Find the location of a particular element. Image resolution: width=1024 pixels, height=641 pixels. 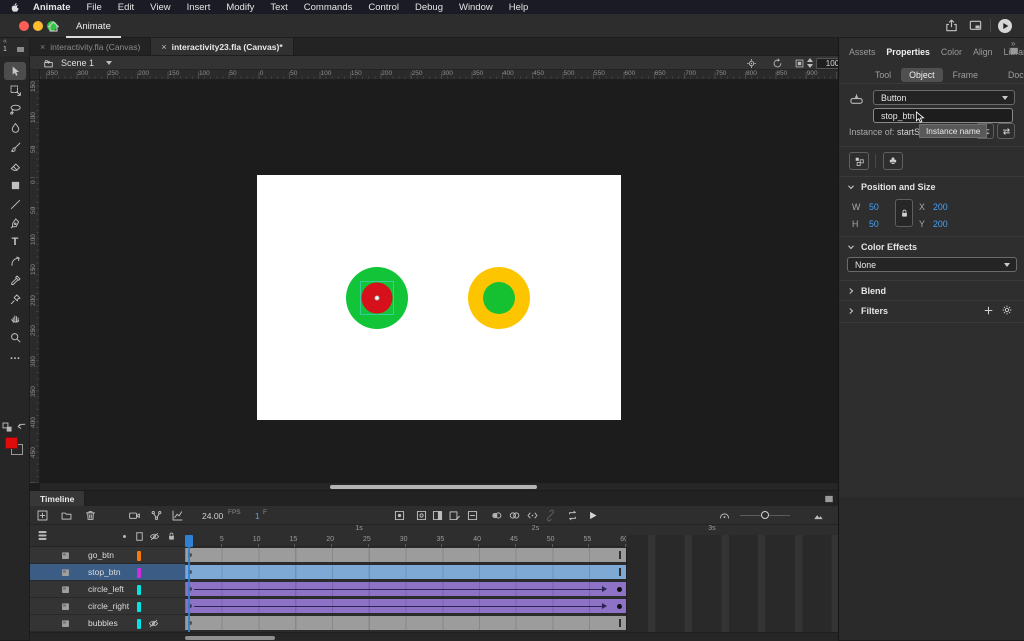

filter-options-gear-icon is located at coordinates (1007, 310).